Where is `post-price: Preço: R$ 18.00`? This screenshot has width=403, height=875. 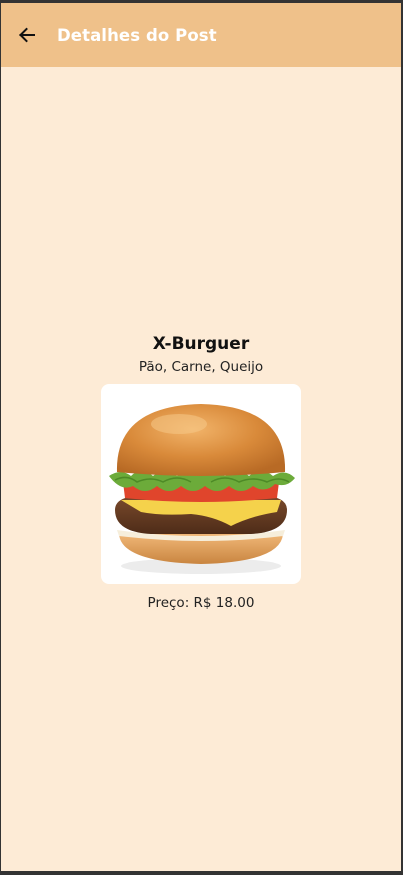
post-price: Preço: R$ 18.00 is located at coordinates (201, 603).